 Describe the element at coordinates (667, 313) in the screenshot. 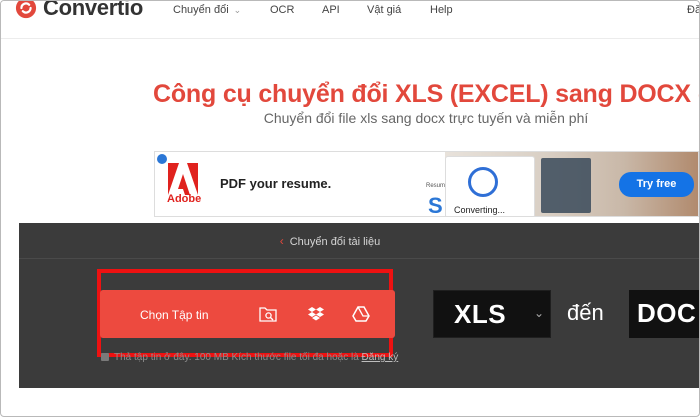

I see `target-format-label: DOC` at that location.